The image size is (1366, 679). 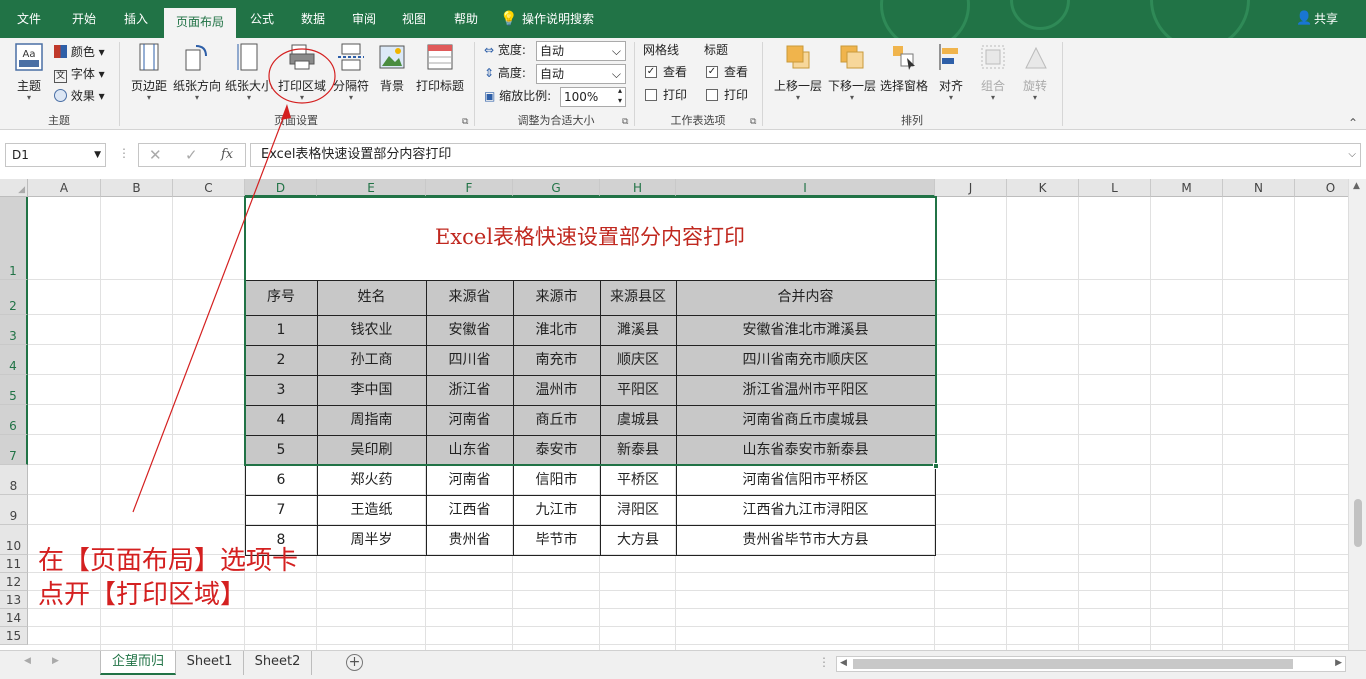 What do you see at coordinates (27, 661) in the screenshot?
I see `prev-sheet-icon: ◀` at bounding box center [27, 661].